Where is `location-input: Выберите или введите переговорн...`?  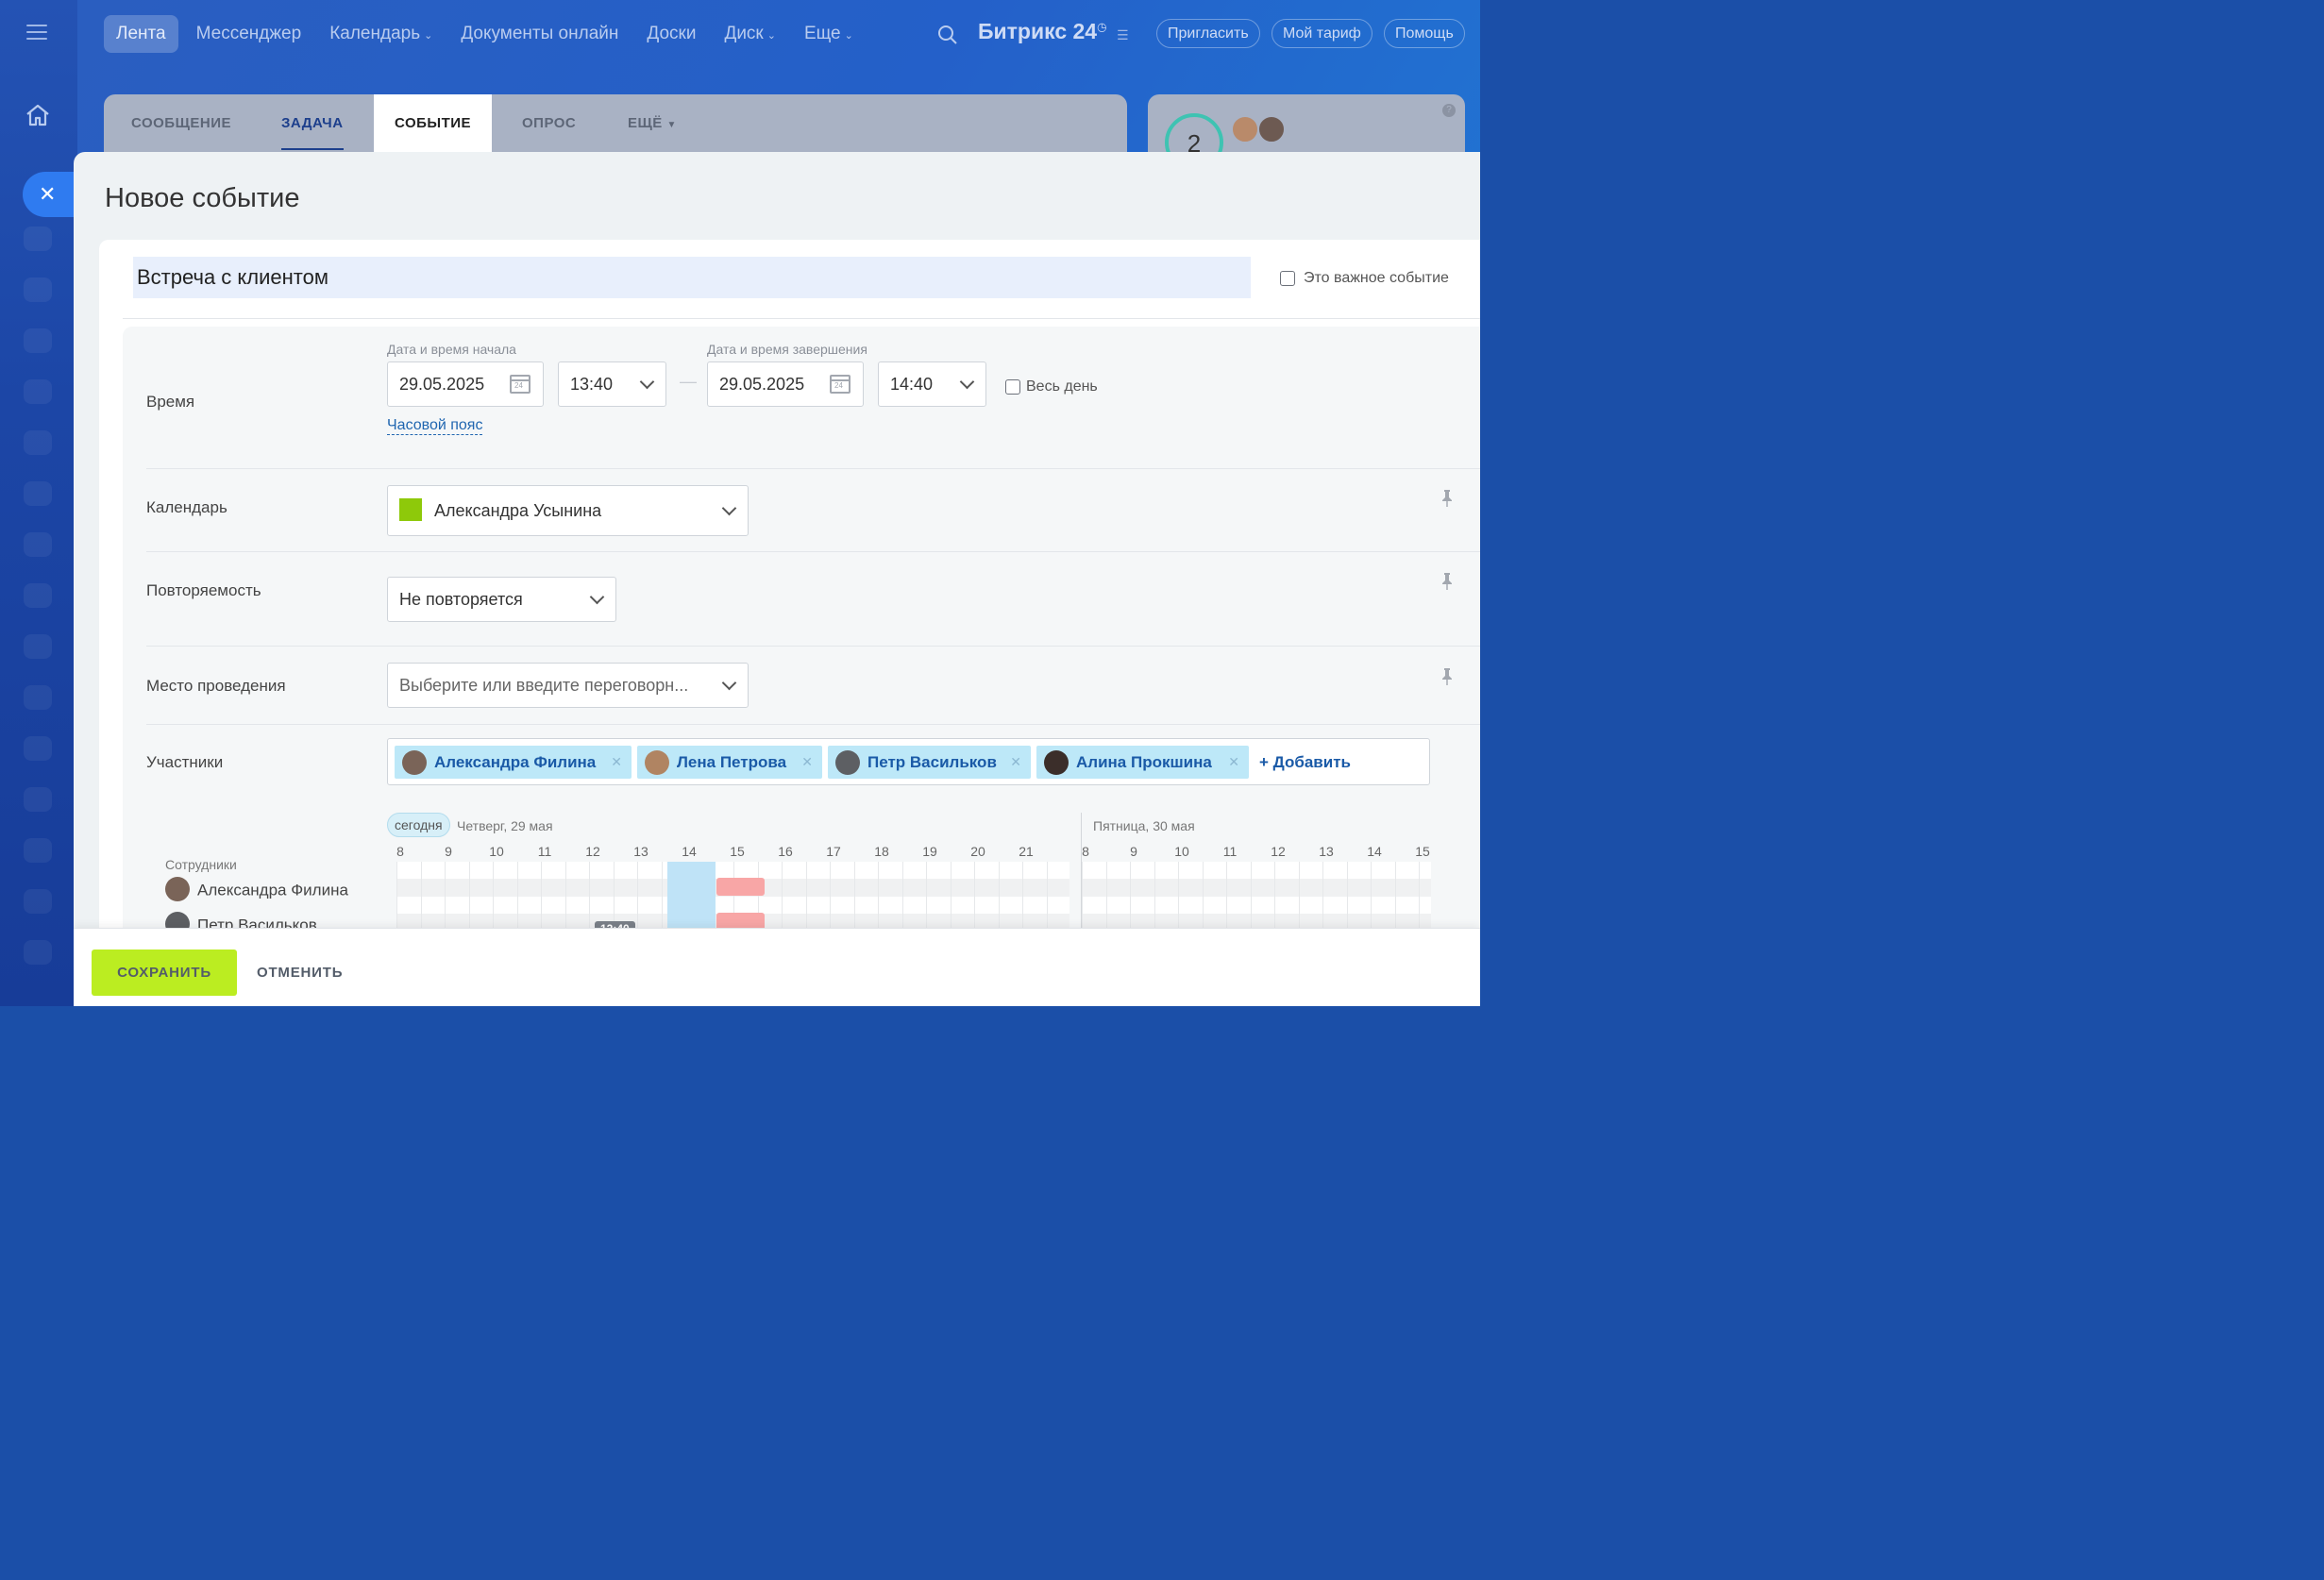 location-input: Выберите или введите переговорн... is located at coordinates (568, 685).